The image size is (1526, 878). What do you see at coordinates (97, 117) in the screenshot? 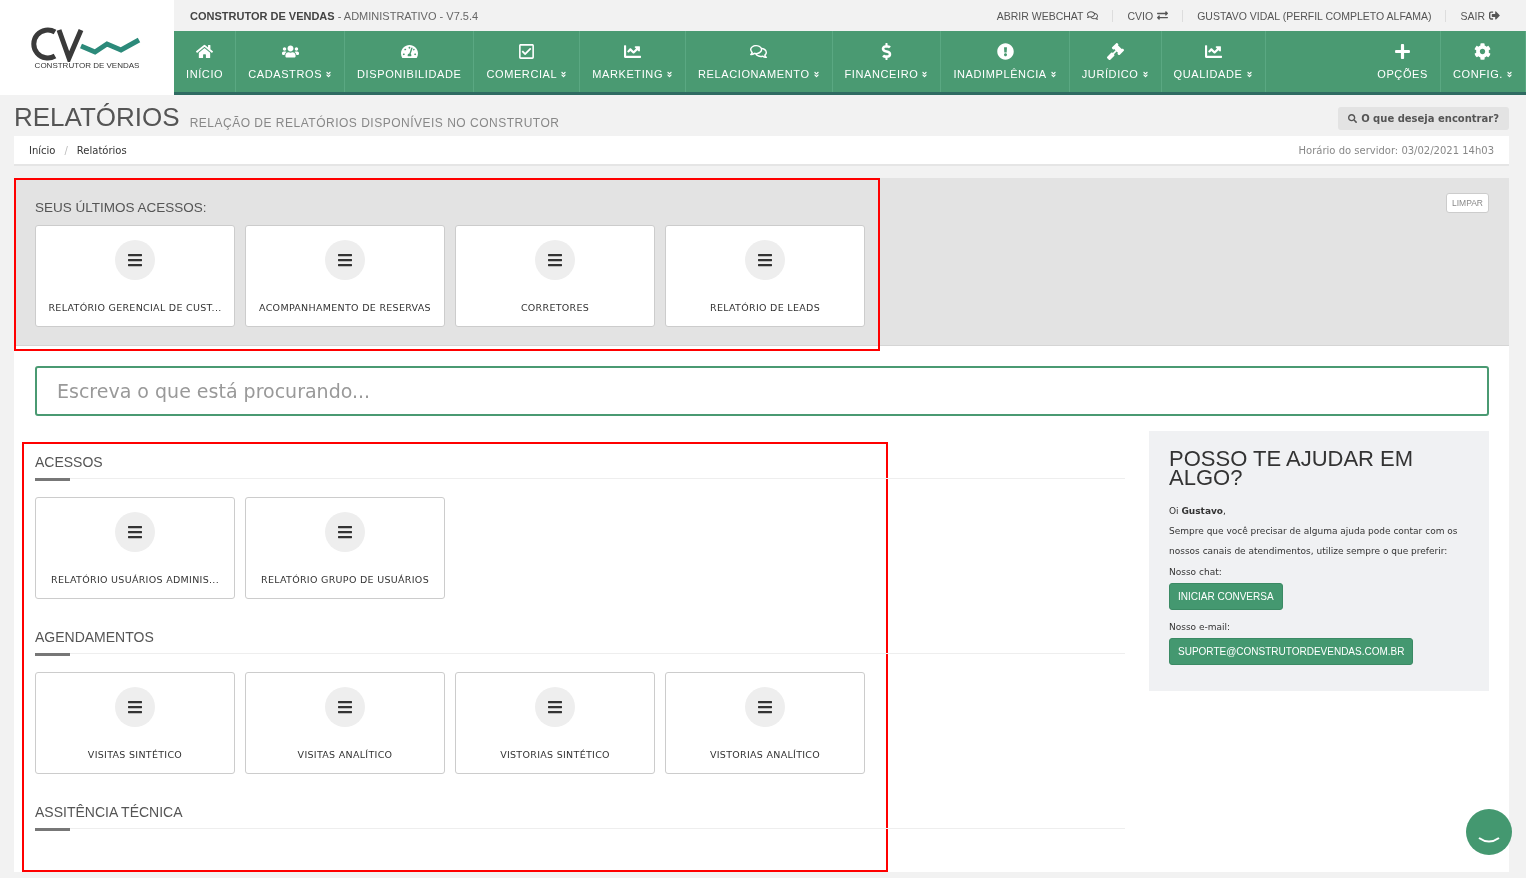
I see `page-title: RELATÓRIOS` at bounding box center [97, 117].